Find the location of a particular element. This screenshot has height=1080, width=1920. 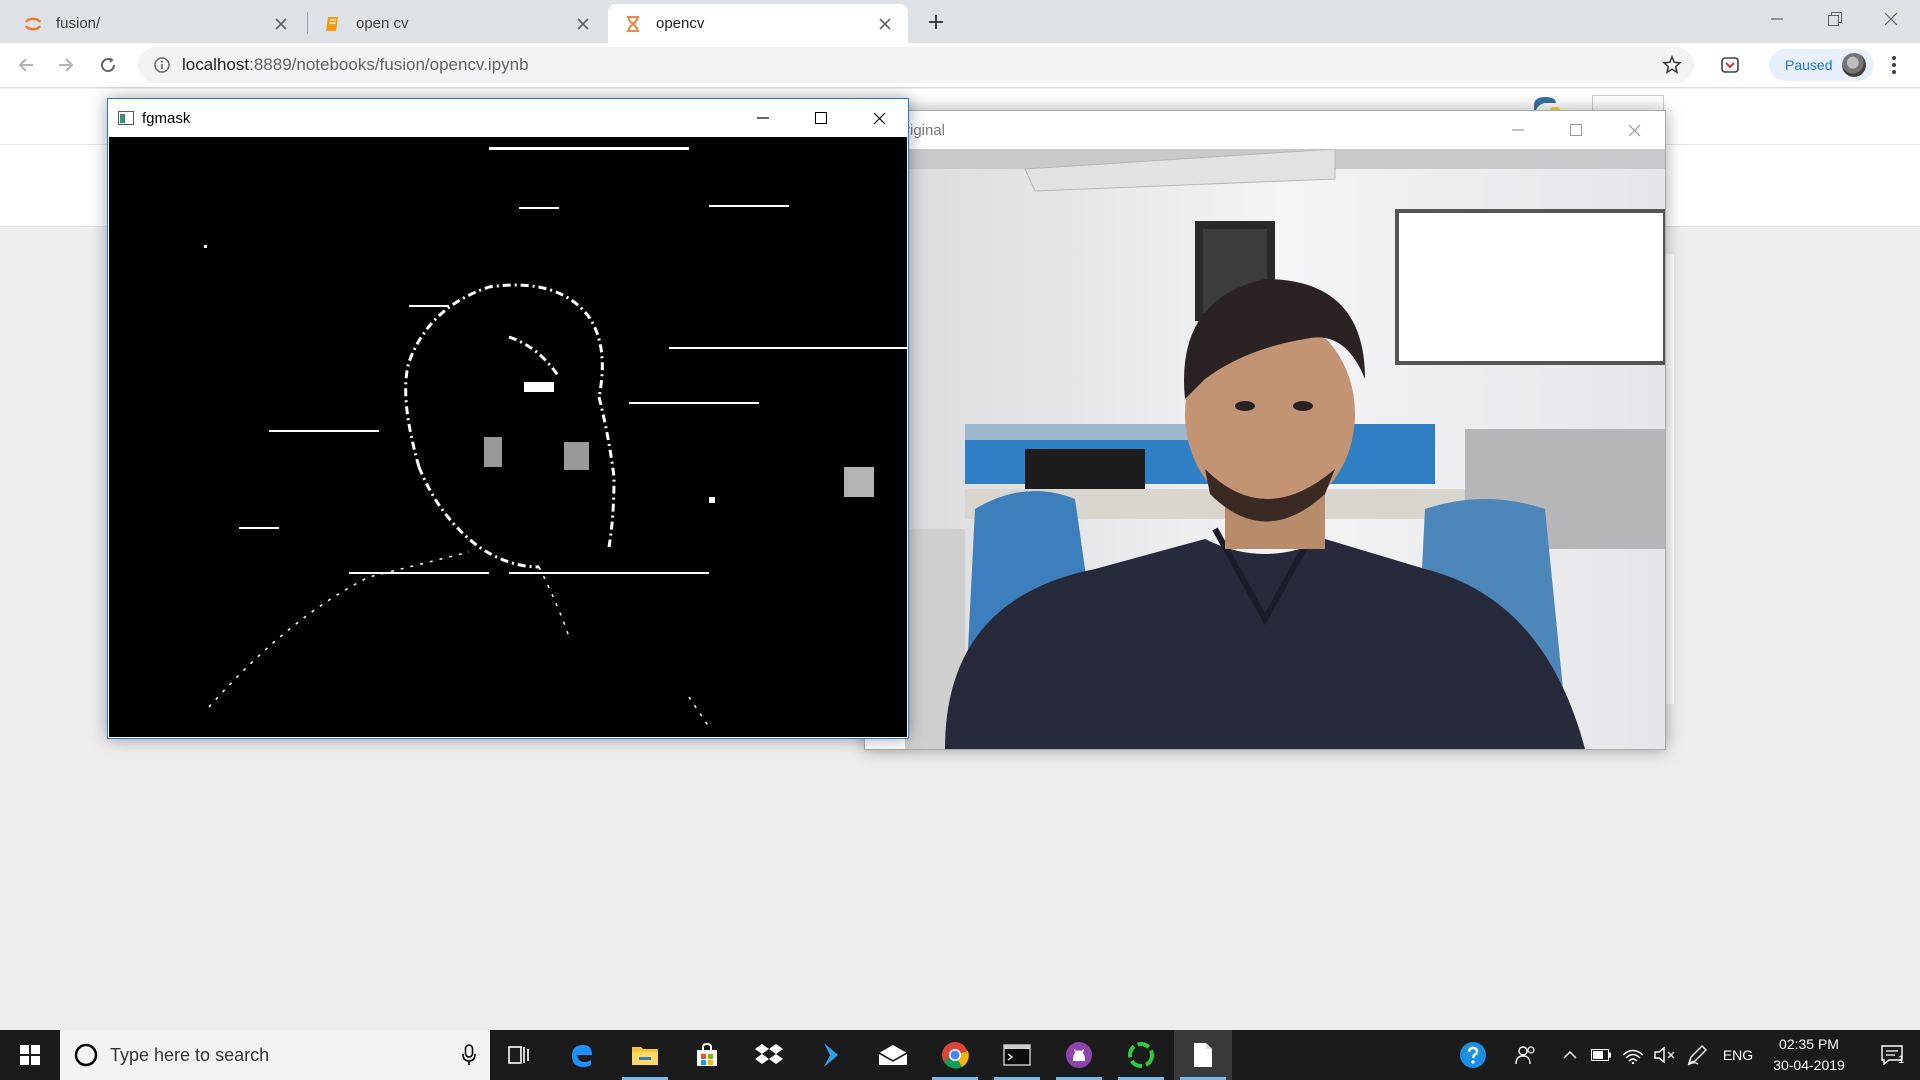

minimize-window-button is located at coordinates (1777, 19).